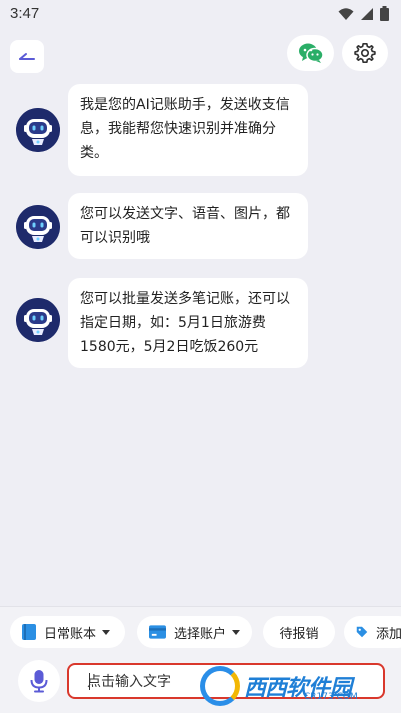 Image resolution: width=401 pixels, height=713 pixels. Describe the element at coordinates (25, 13) in the screenshot. I see `status-time: 3:47` at that location.